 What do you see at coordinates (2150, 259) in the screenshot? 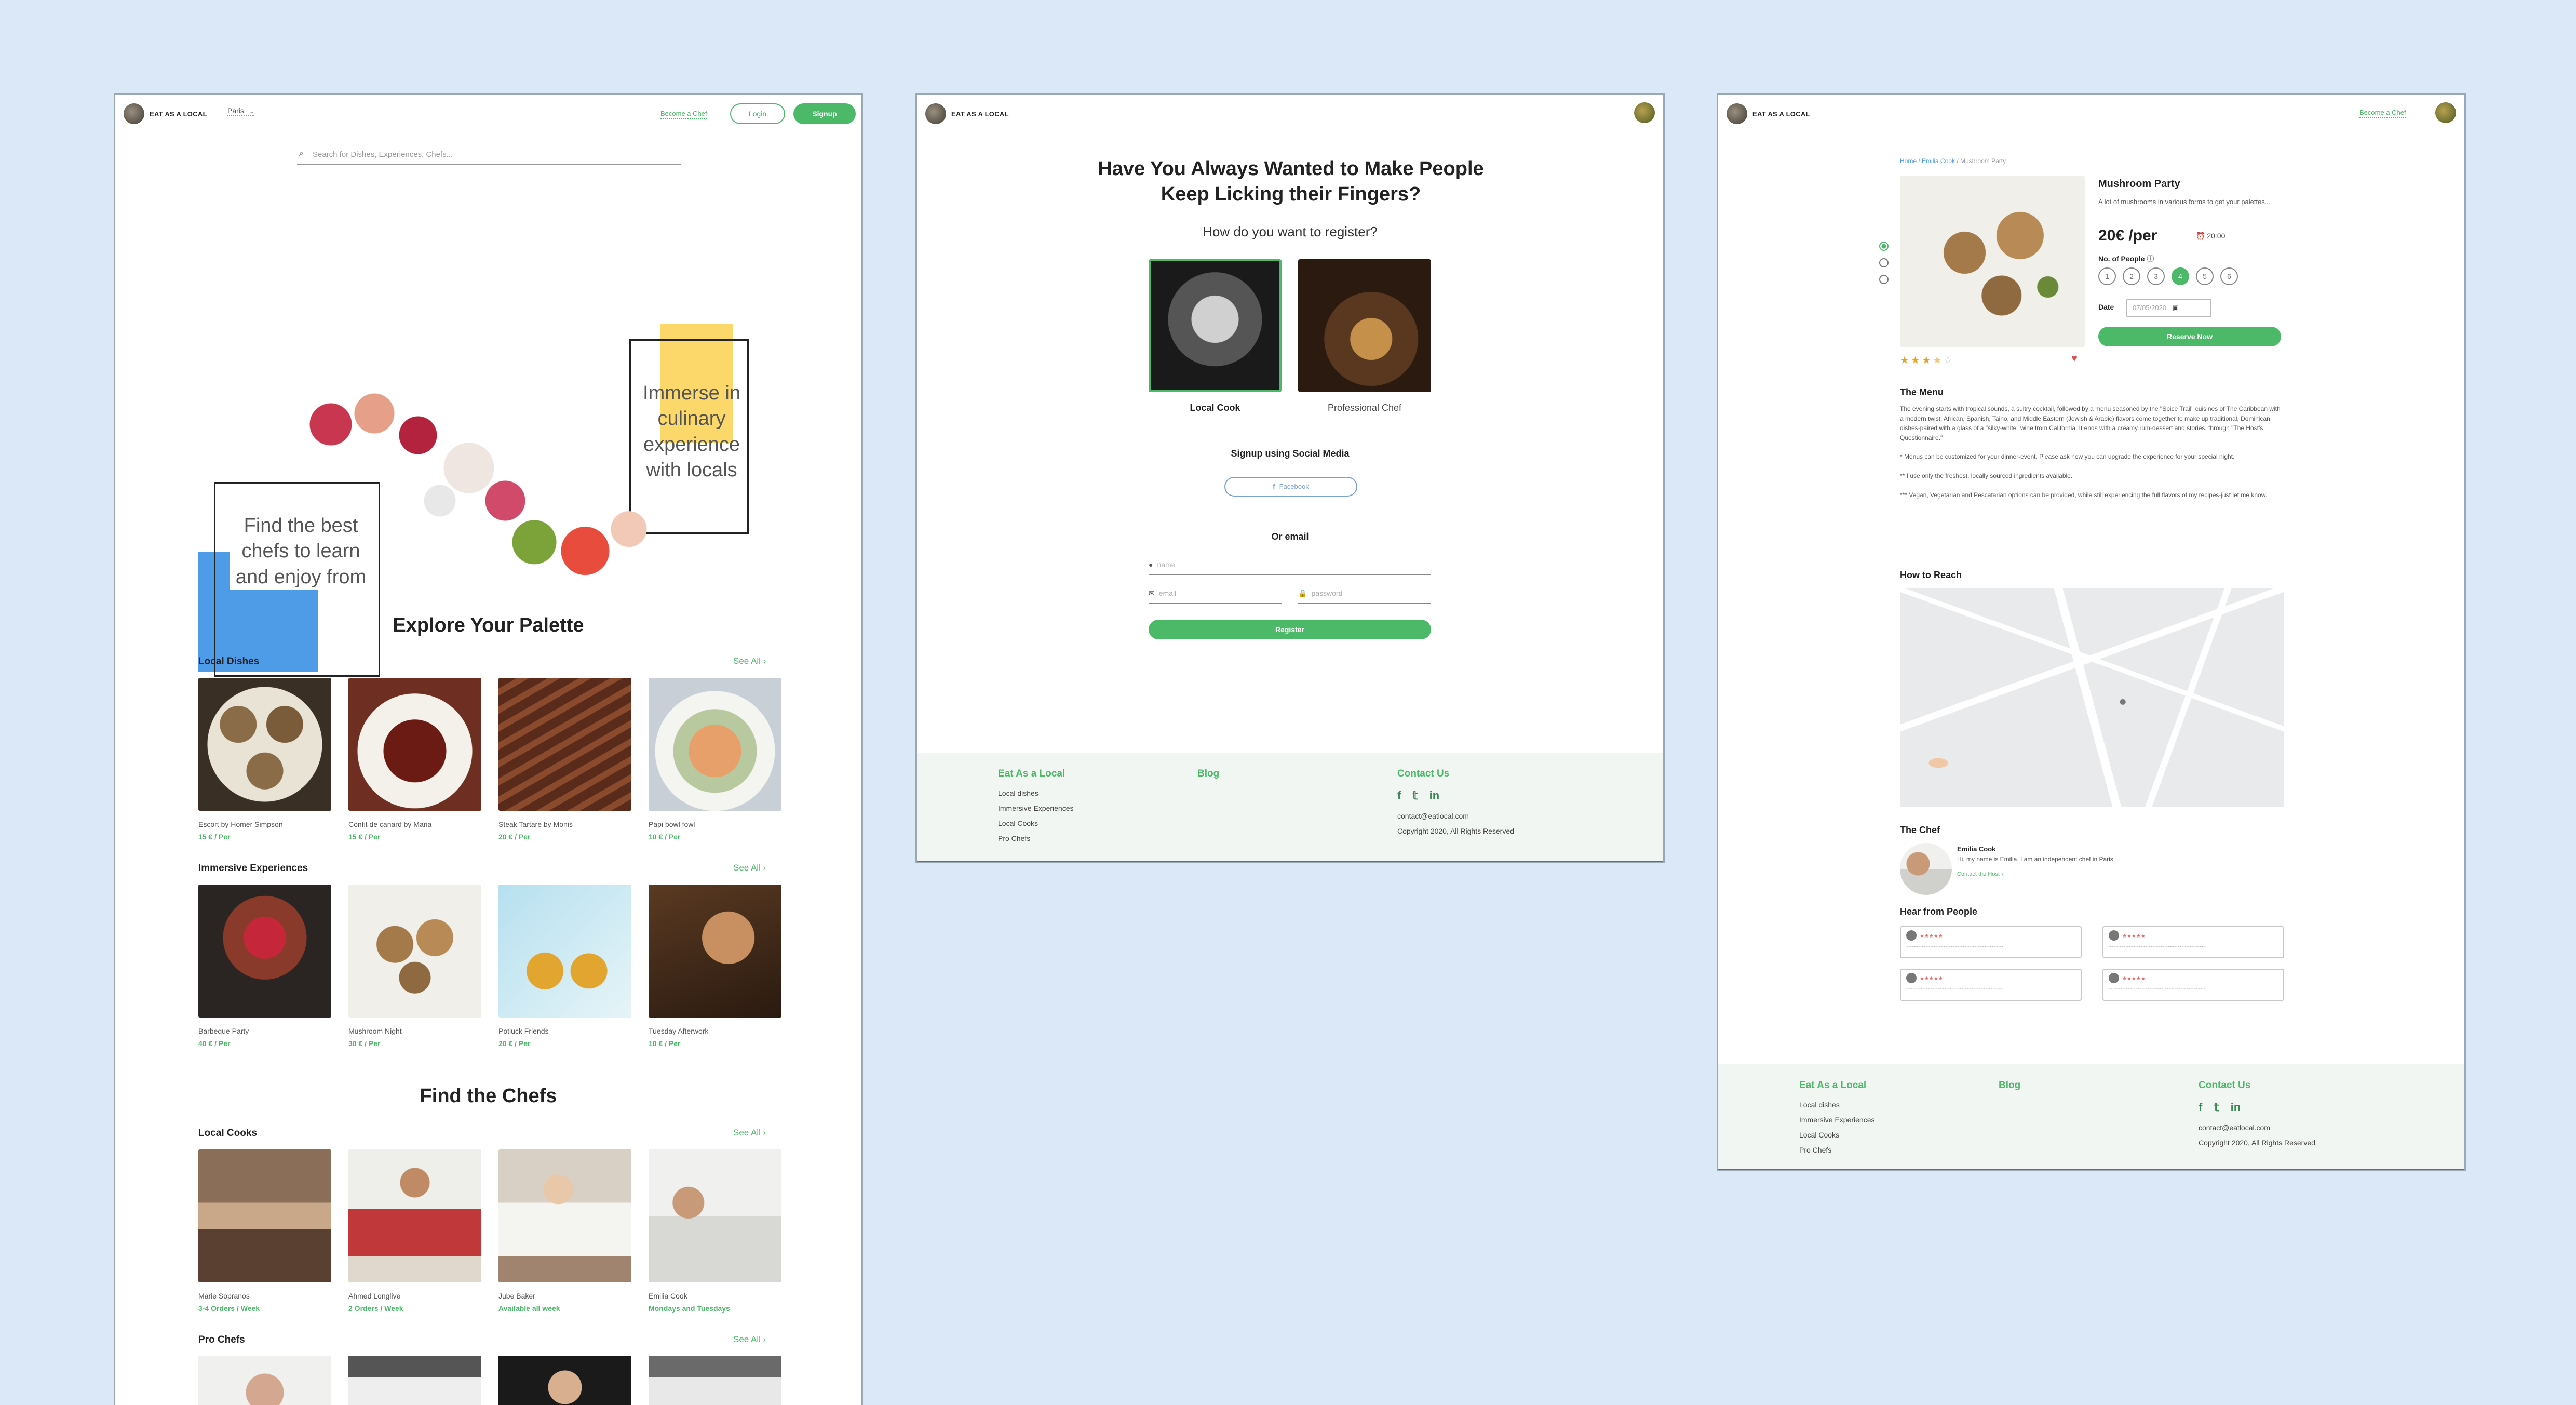
I see `help-icon: ⓘ` at bounding box center [2150, 259].